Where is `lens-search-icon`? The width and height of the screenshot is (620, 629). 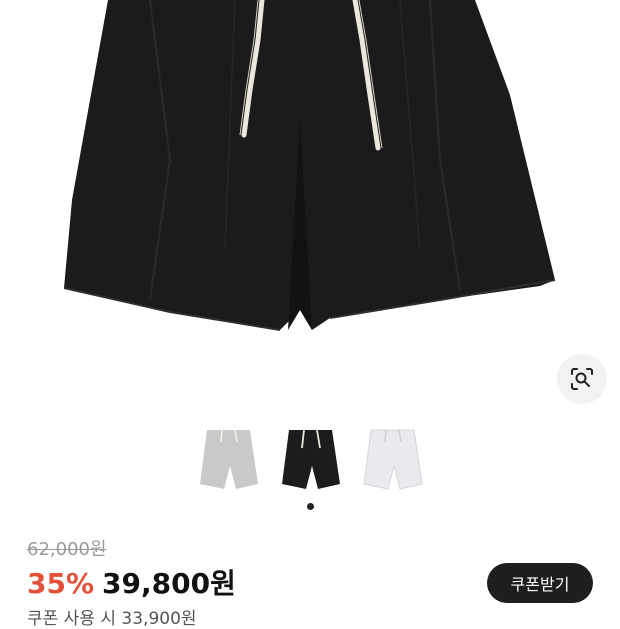 lens-search-icon is located at coordinates (582, 379).